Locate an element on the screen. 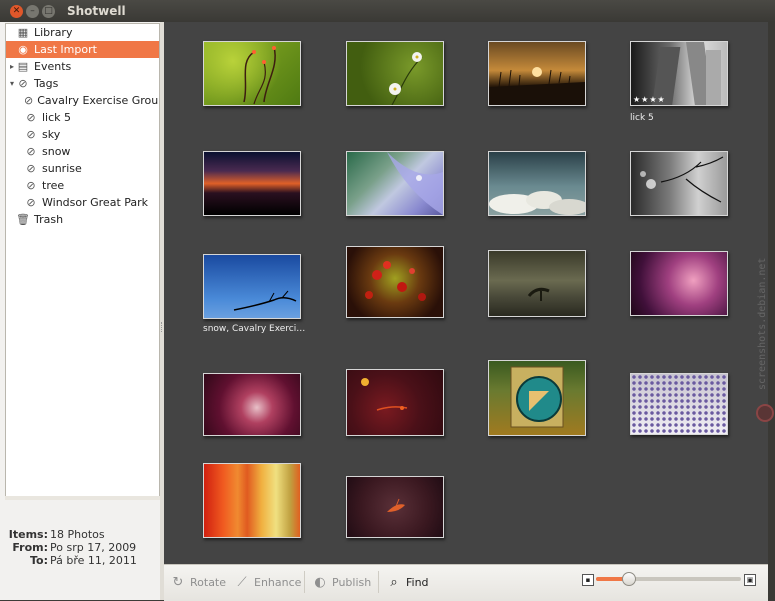 Image resolution: width=775 pixels, height=601 pixels. minimize-window-button: – is located at coordinates (32, 11).